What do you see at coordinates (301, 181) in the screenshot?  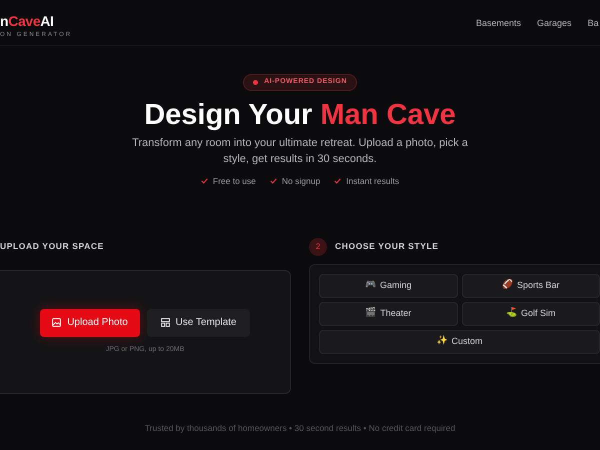 I see `perk-text: No signup` at bounding box center [301, 181].